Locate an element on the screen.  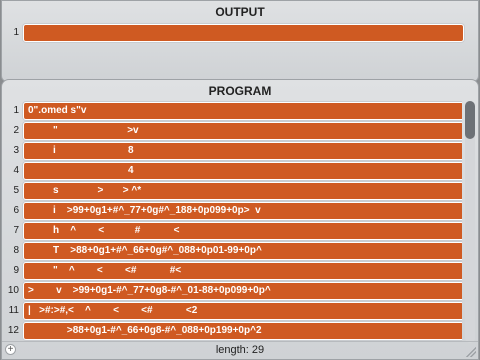
program-line-field: i >99+0g1+#^_77+0g#^_188+0p099+0p> v is located at coordinates (242, 211).